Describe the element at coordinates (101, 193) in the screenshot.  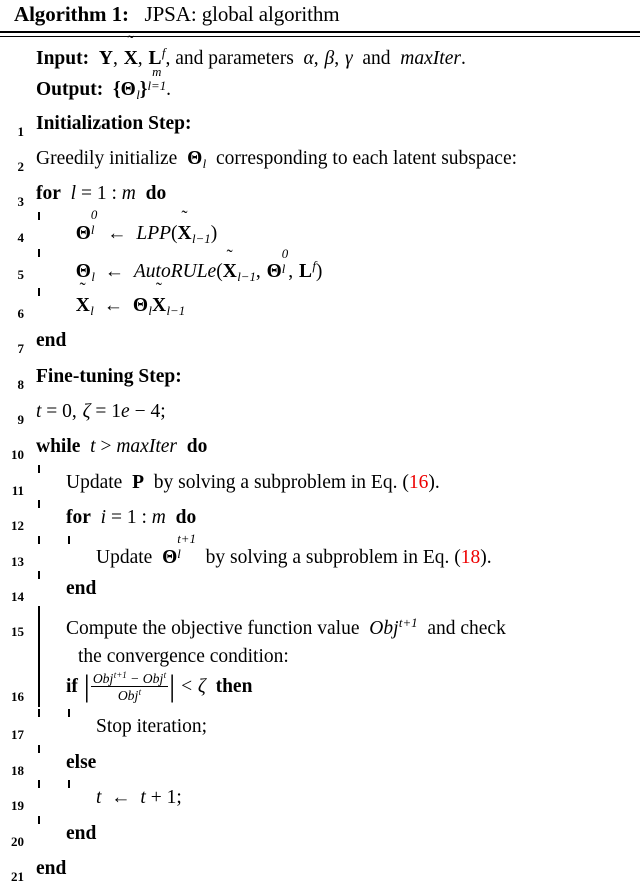
I see `line-3-text: forl = 1 : mdo` at that location.